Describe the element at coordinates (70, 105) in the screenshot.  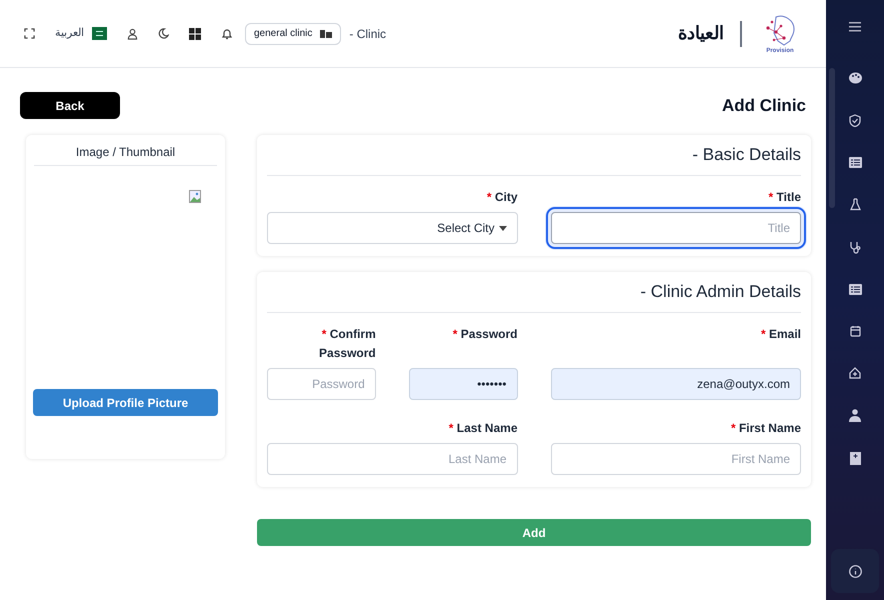
I see `back-button: Back` at that location.